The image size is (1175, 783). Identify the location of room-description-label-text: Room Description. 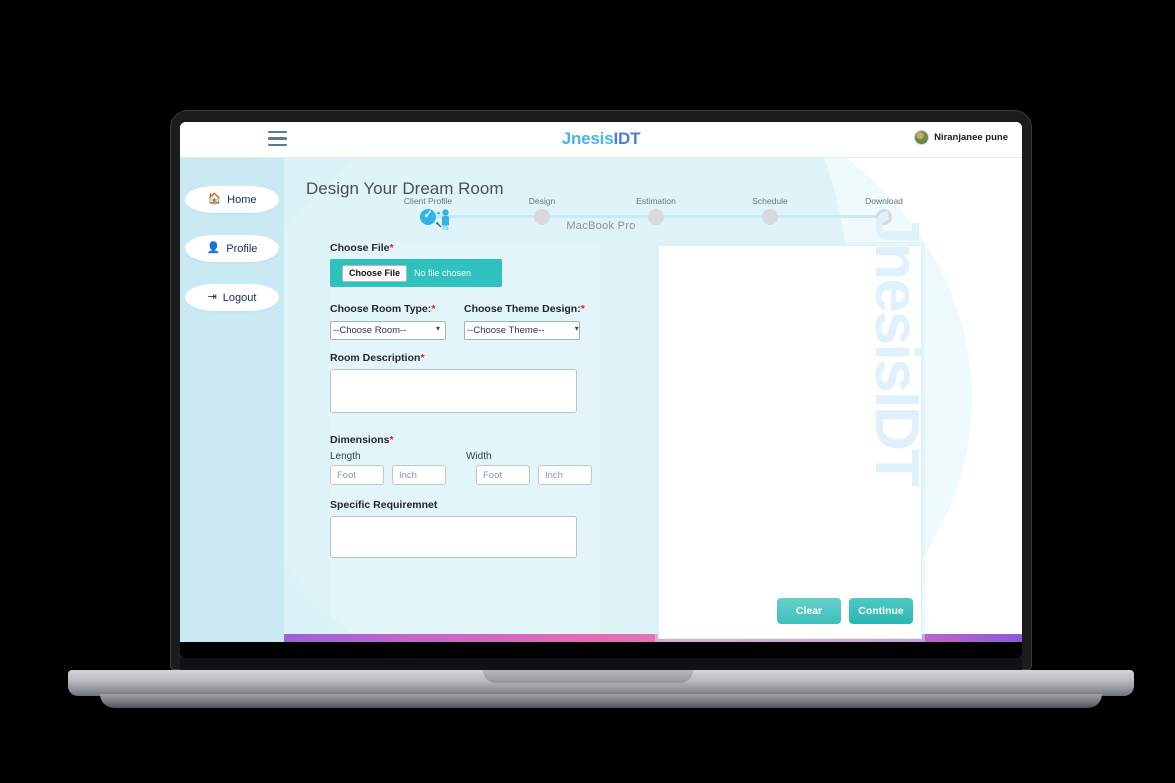
(375, 358).